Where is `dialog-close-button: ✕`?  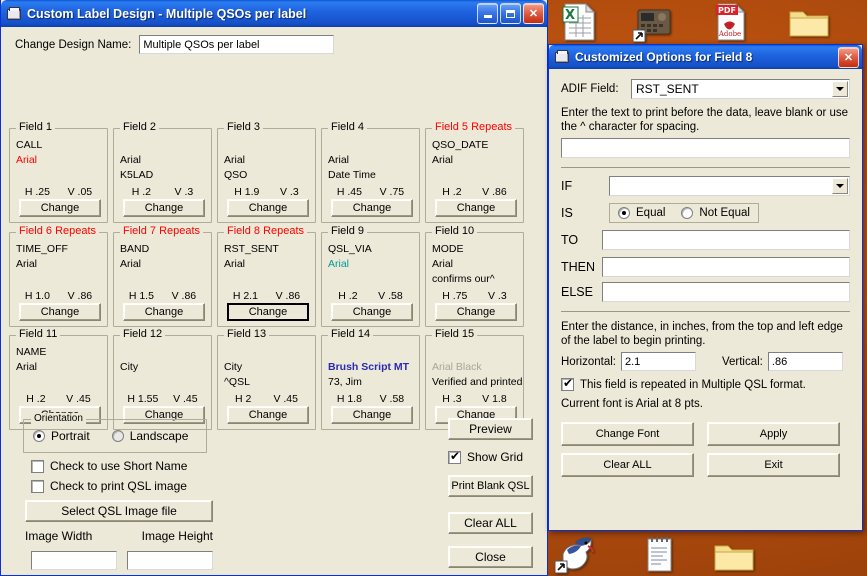
dialog-close-button: ✕ is located at coordinates (848, 57).